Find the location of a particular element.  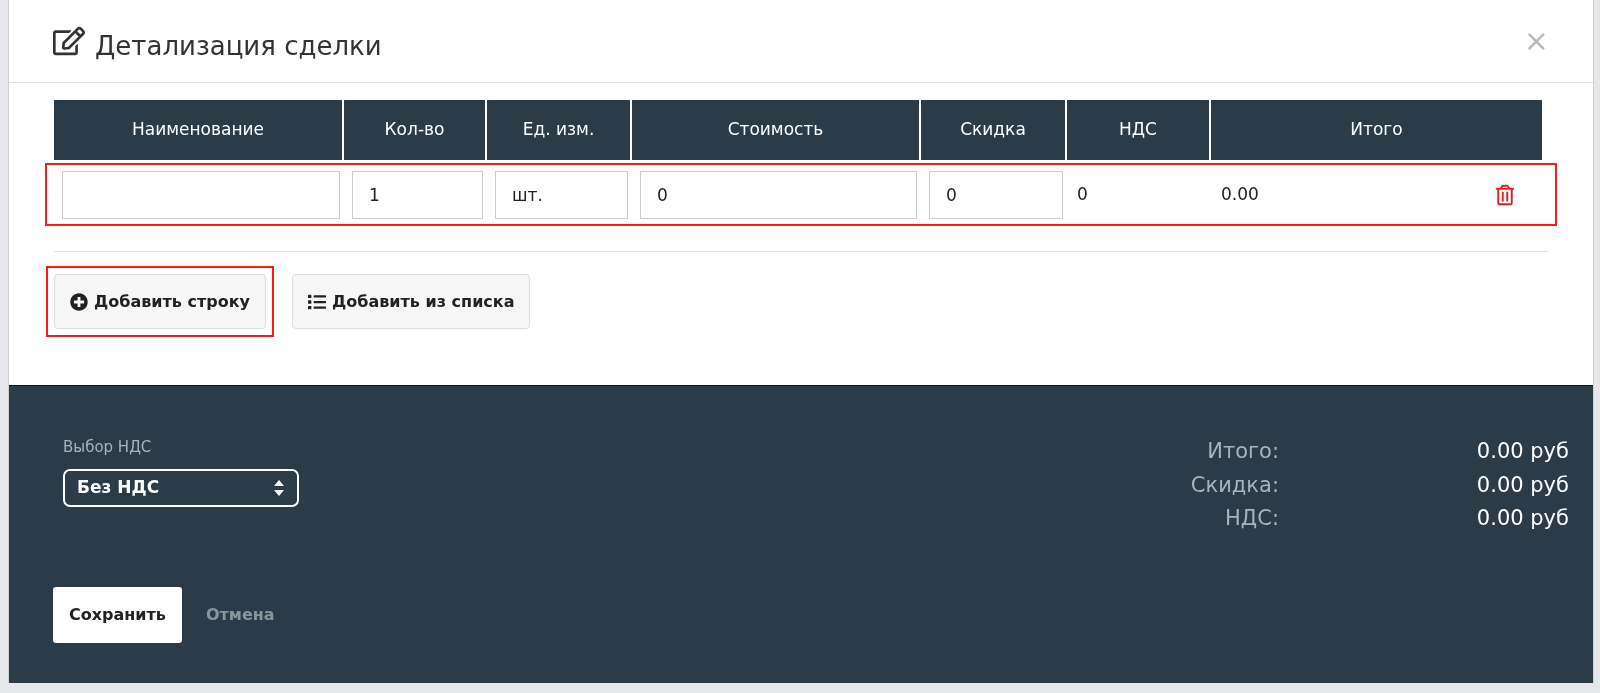

edit-icon is located at coordinates (69, 41).